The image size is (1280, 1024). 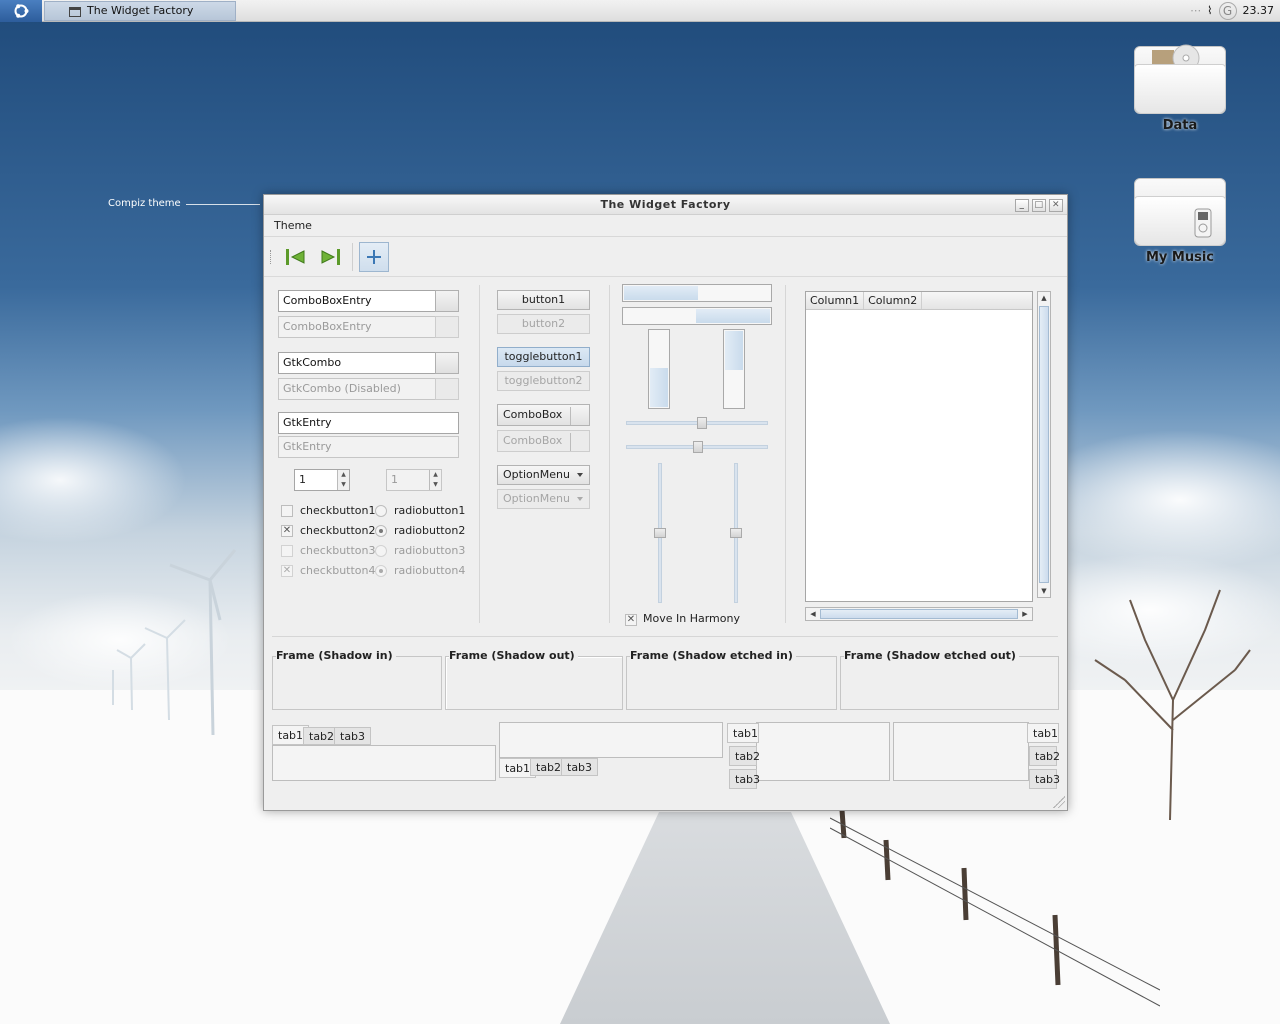 I want to click on gtkcombo-dropdown-button, so click(x=447, y=363).